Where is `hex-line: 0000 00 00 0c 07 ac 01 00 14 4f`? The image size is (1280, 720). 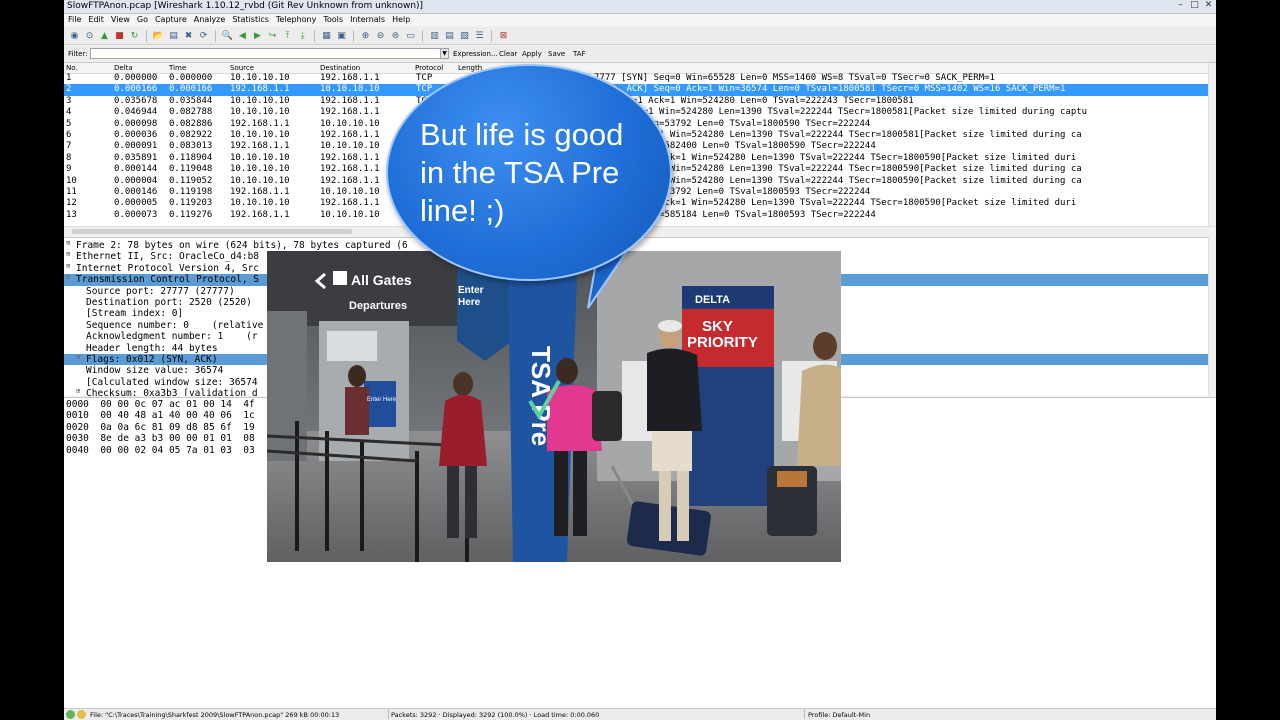 hex-line: 0000 00 00 0c 07 ac 01 00 14 4f is located at coordinates (160, 404).